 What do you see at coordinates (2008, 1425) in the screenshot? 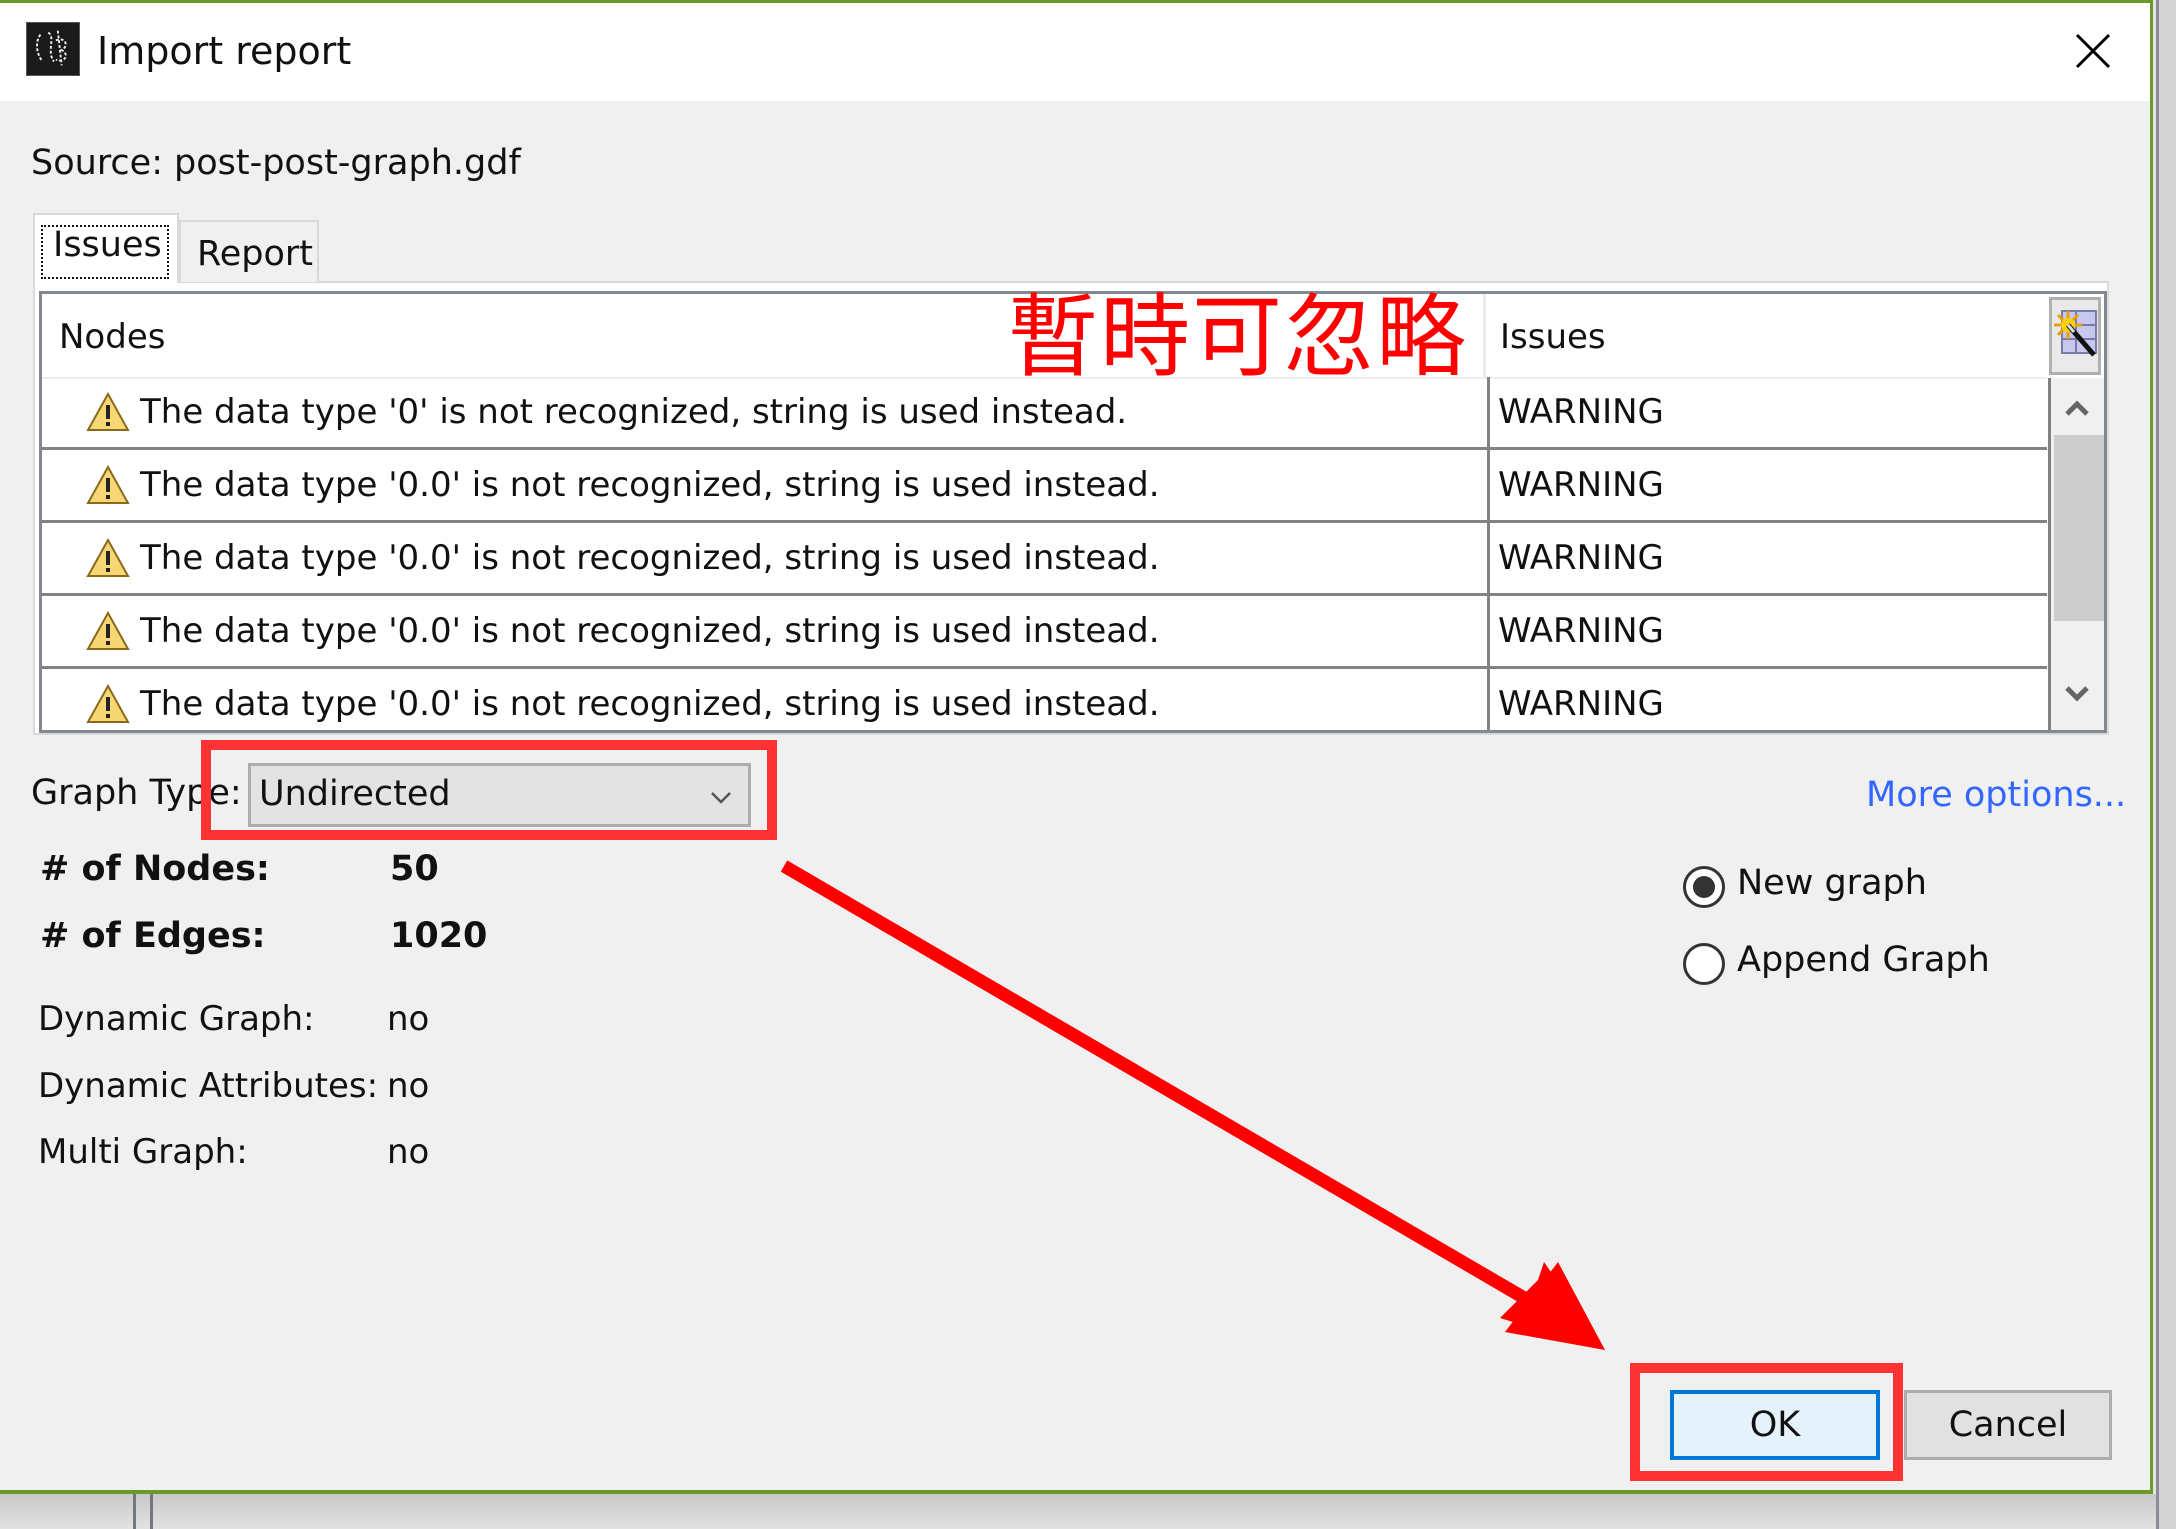
I see `cancel-button: Cancel` at bounding box center [2008, 1425].